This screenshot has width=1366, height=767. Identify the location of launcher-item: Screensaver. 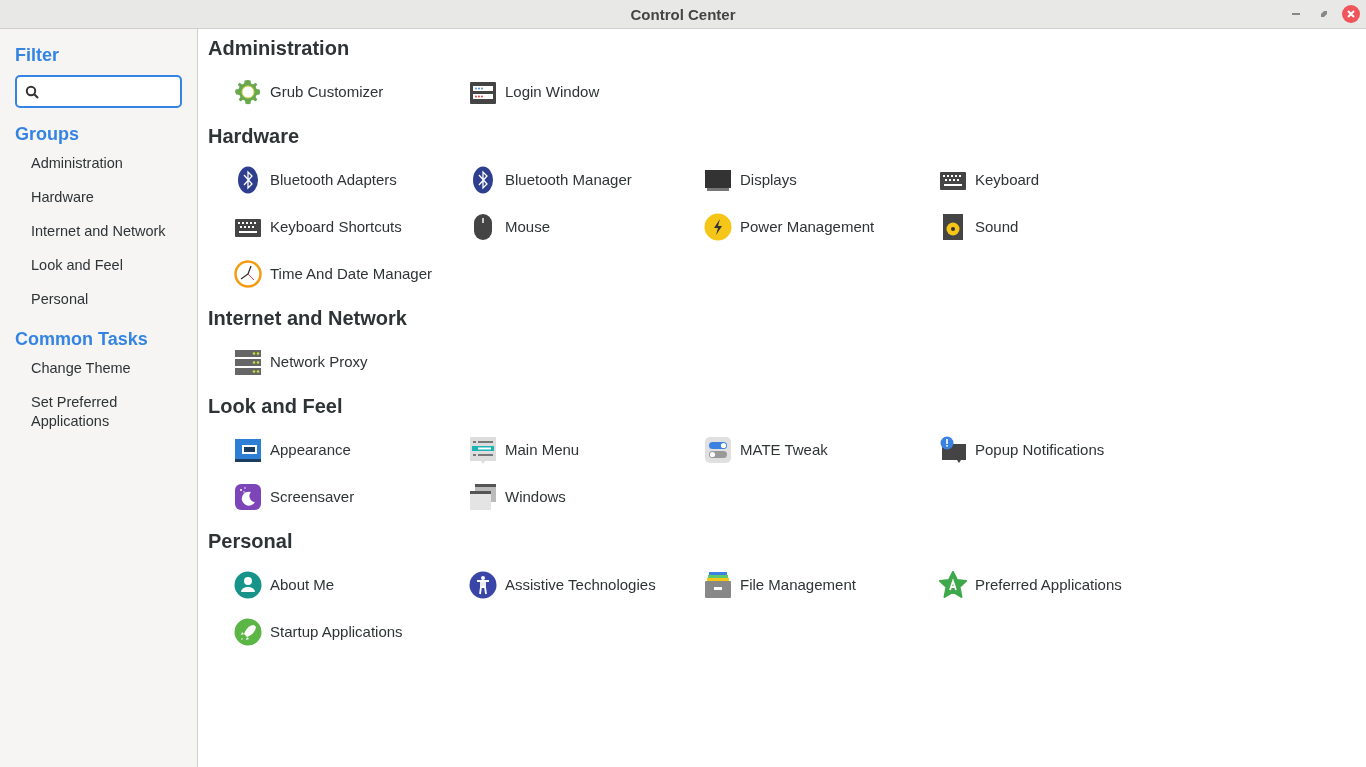
(294, 496).